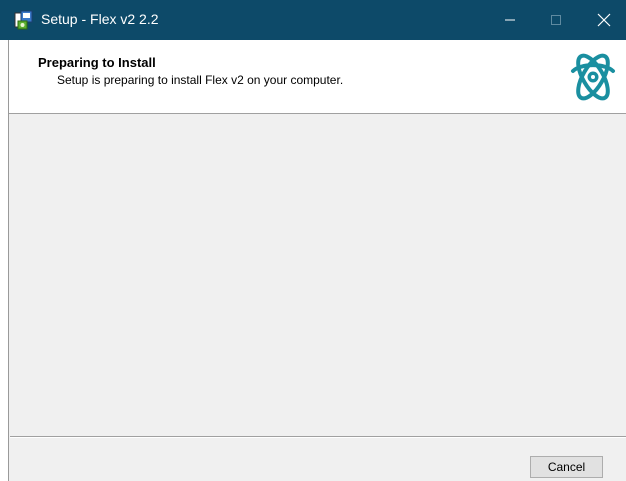  What do you see at coordinates (318, 459) in the screenshot?
I see `wizard-footer: Cancel` at bounding box center [318, 459].